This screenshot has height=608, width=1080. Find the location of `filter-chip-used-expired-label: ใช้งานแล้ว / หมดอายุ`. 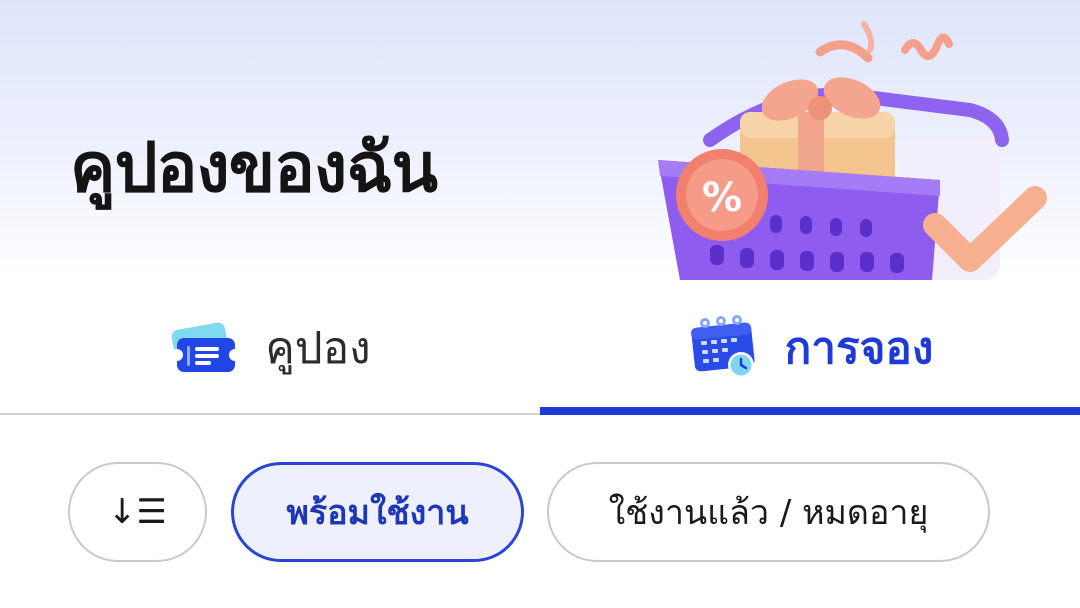

filter-chip-used-expired-label: ใช้งานแล้ว / หมดอายุ is located at coordinates (768, 513).